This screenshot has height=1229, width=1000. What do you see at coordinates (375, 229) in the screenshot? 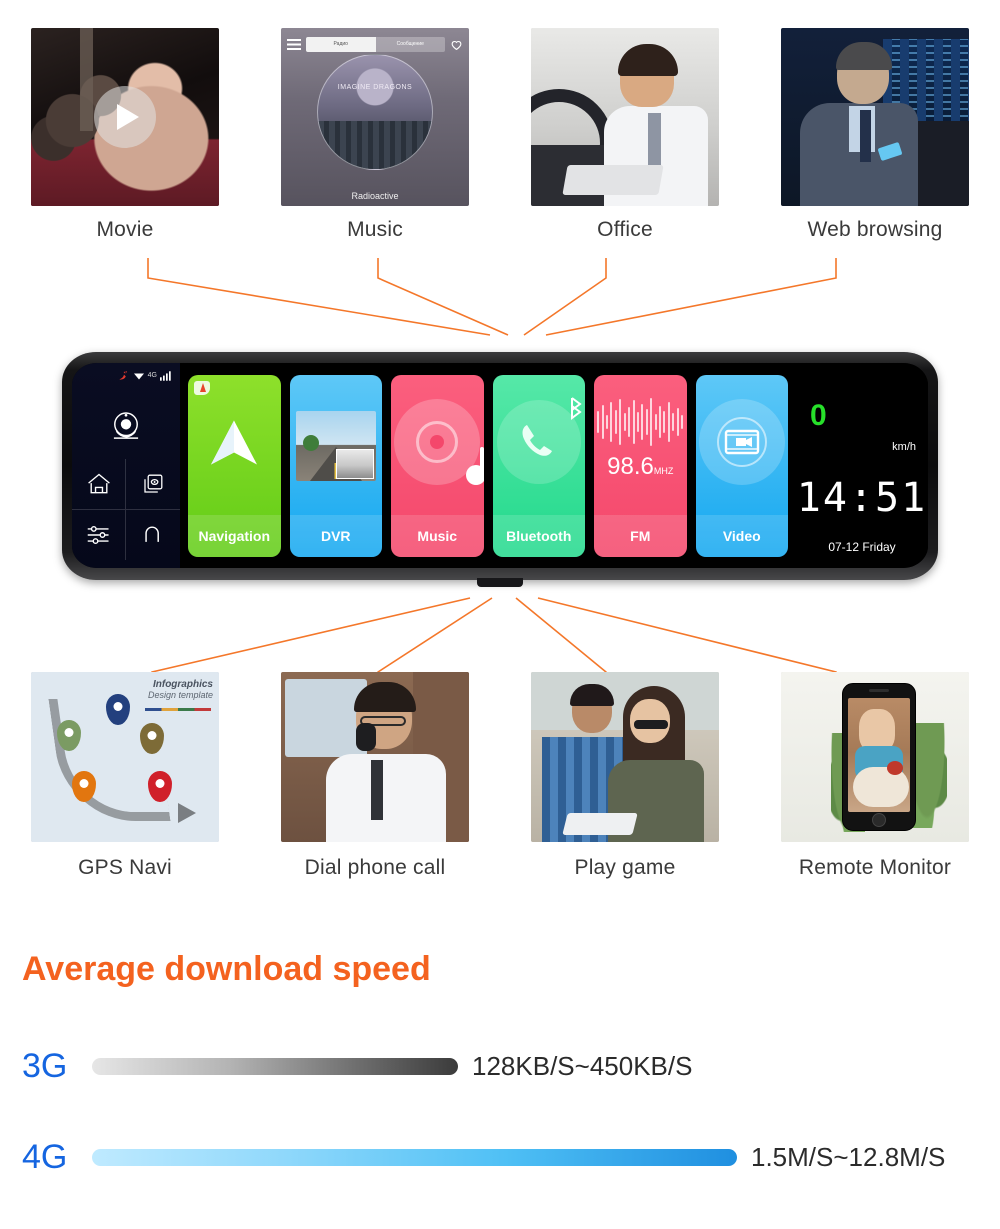
I see `feature-label: Music` at bounding box center [375, 229].